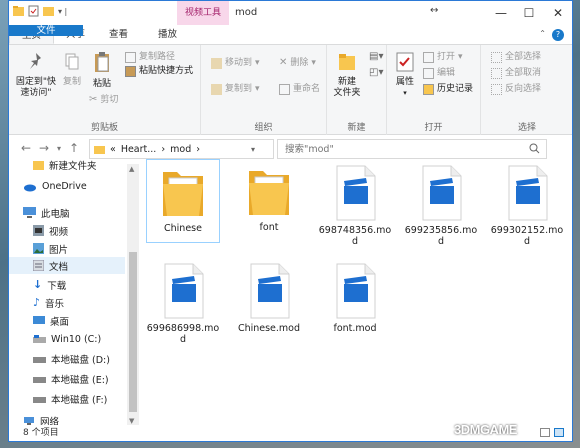 The image size is (580, 448). Describe the element at coordinates (71, 82) in the screenshot. I see `copy-label: 复制` at that location.